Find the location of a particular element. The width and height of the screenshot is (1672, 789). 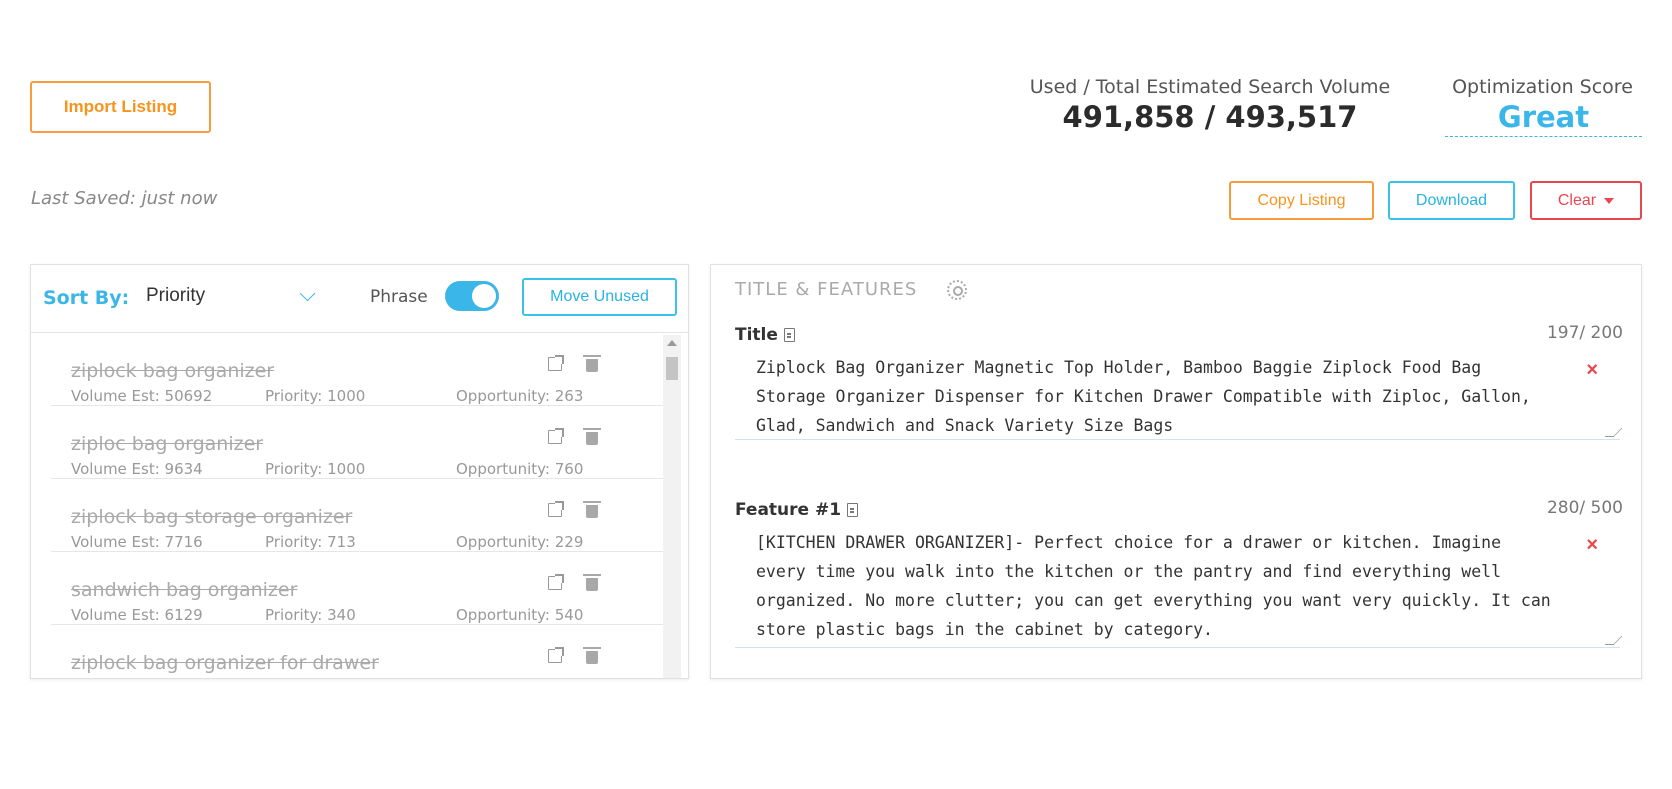

optimization-score-label: Optimization Score is located at coordinates (1542, 87).